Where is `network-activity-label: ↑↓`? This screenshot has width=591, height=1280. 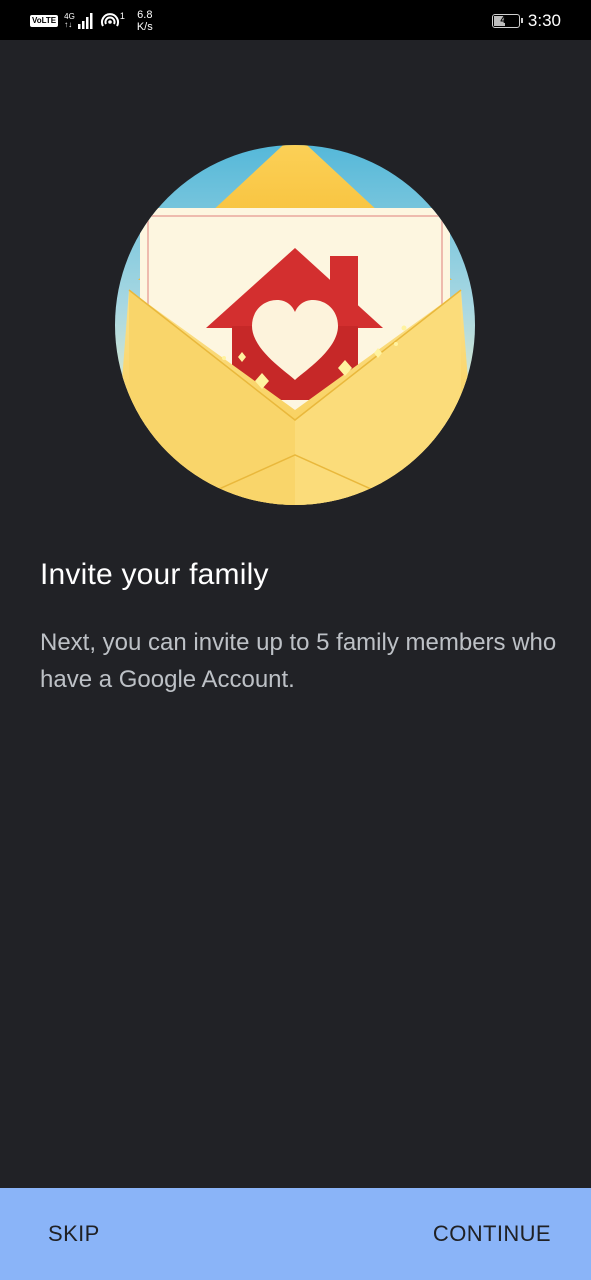
network-activity-label: ↑↓ is located at coordinates (68, 24).